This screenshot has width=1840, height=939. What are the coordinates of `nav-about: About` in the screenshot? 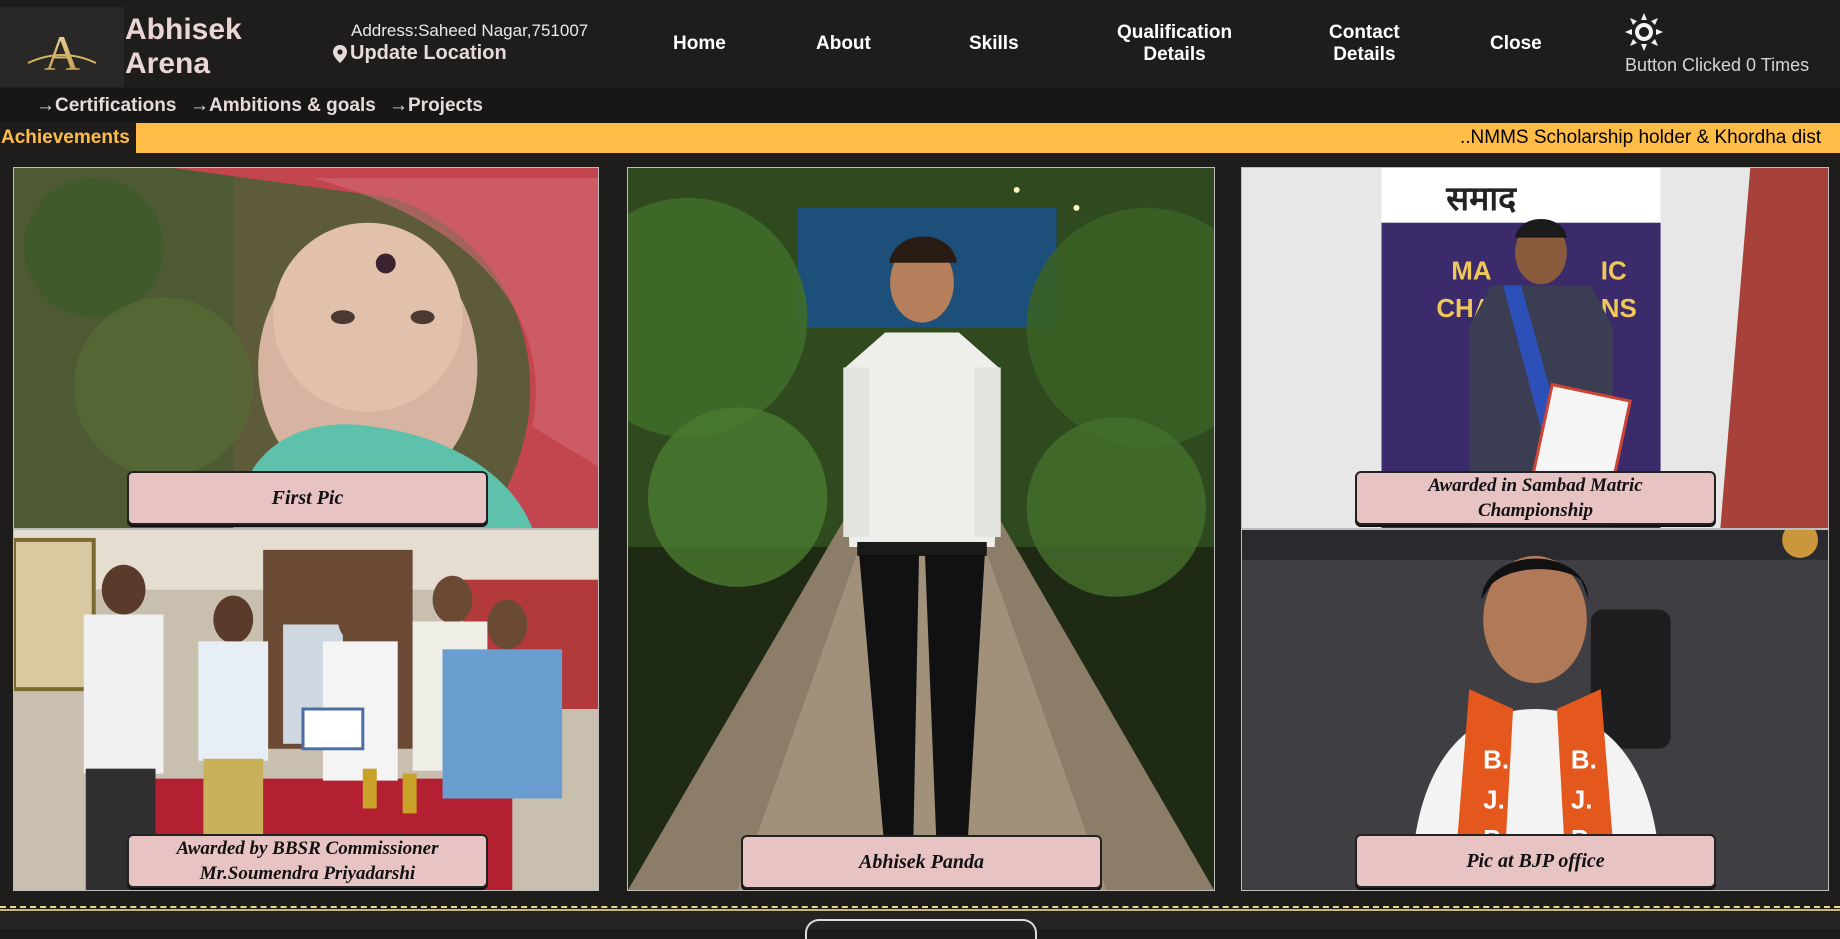 It's located at (843, 44).